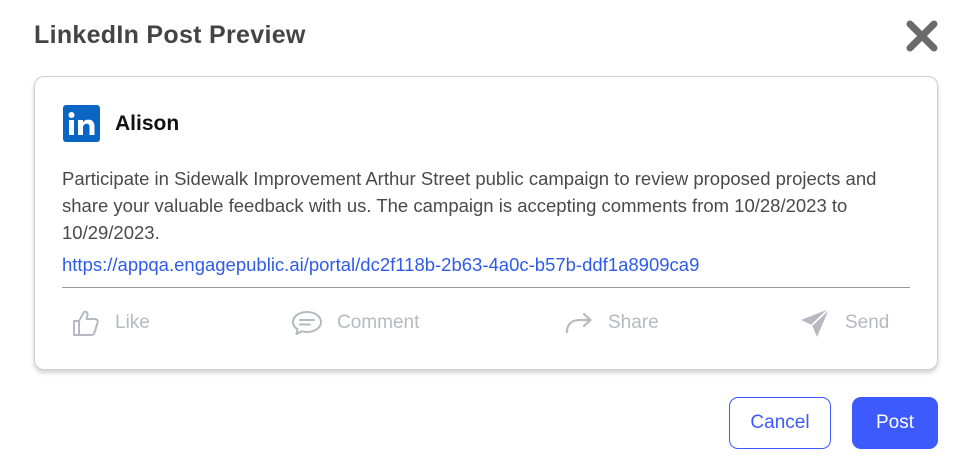  What do you see at coordinates (844, 323) in the screenshot?
I see `send-action: Send` at bounding box center [844, 323].